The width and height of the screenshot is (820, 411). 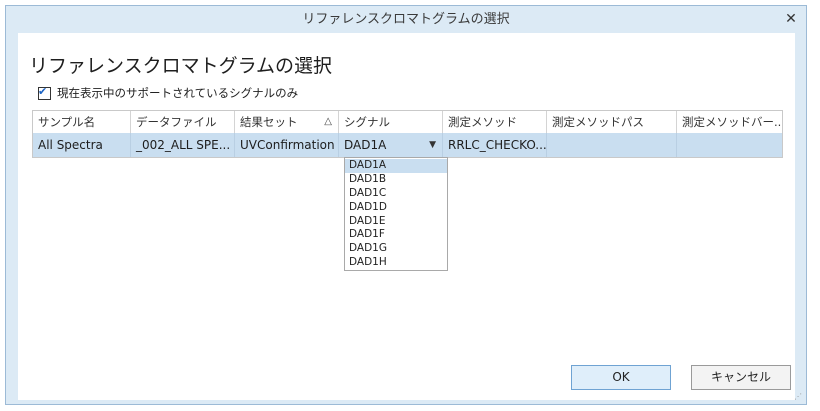 I want to click on resize-grip-icon: ⋰, so click(x=799, y=397).